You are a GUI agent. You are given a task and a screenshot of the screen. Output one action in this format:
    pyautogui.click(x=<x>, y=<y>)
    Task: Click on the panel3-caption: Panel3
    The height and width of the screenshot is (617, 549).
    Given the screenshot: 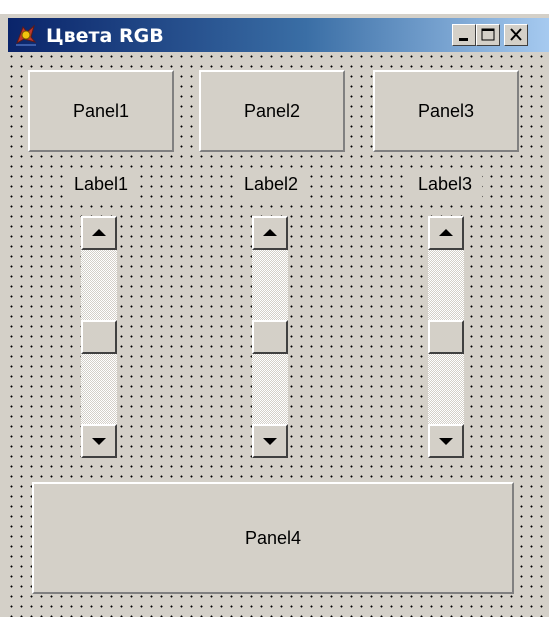 What is the action you would take?
    pyautogui.click(x=446, y=110)
    